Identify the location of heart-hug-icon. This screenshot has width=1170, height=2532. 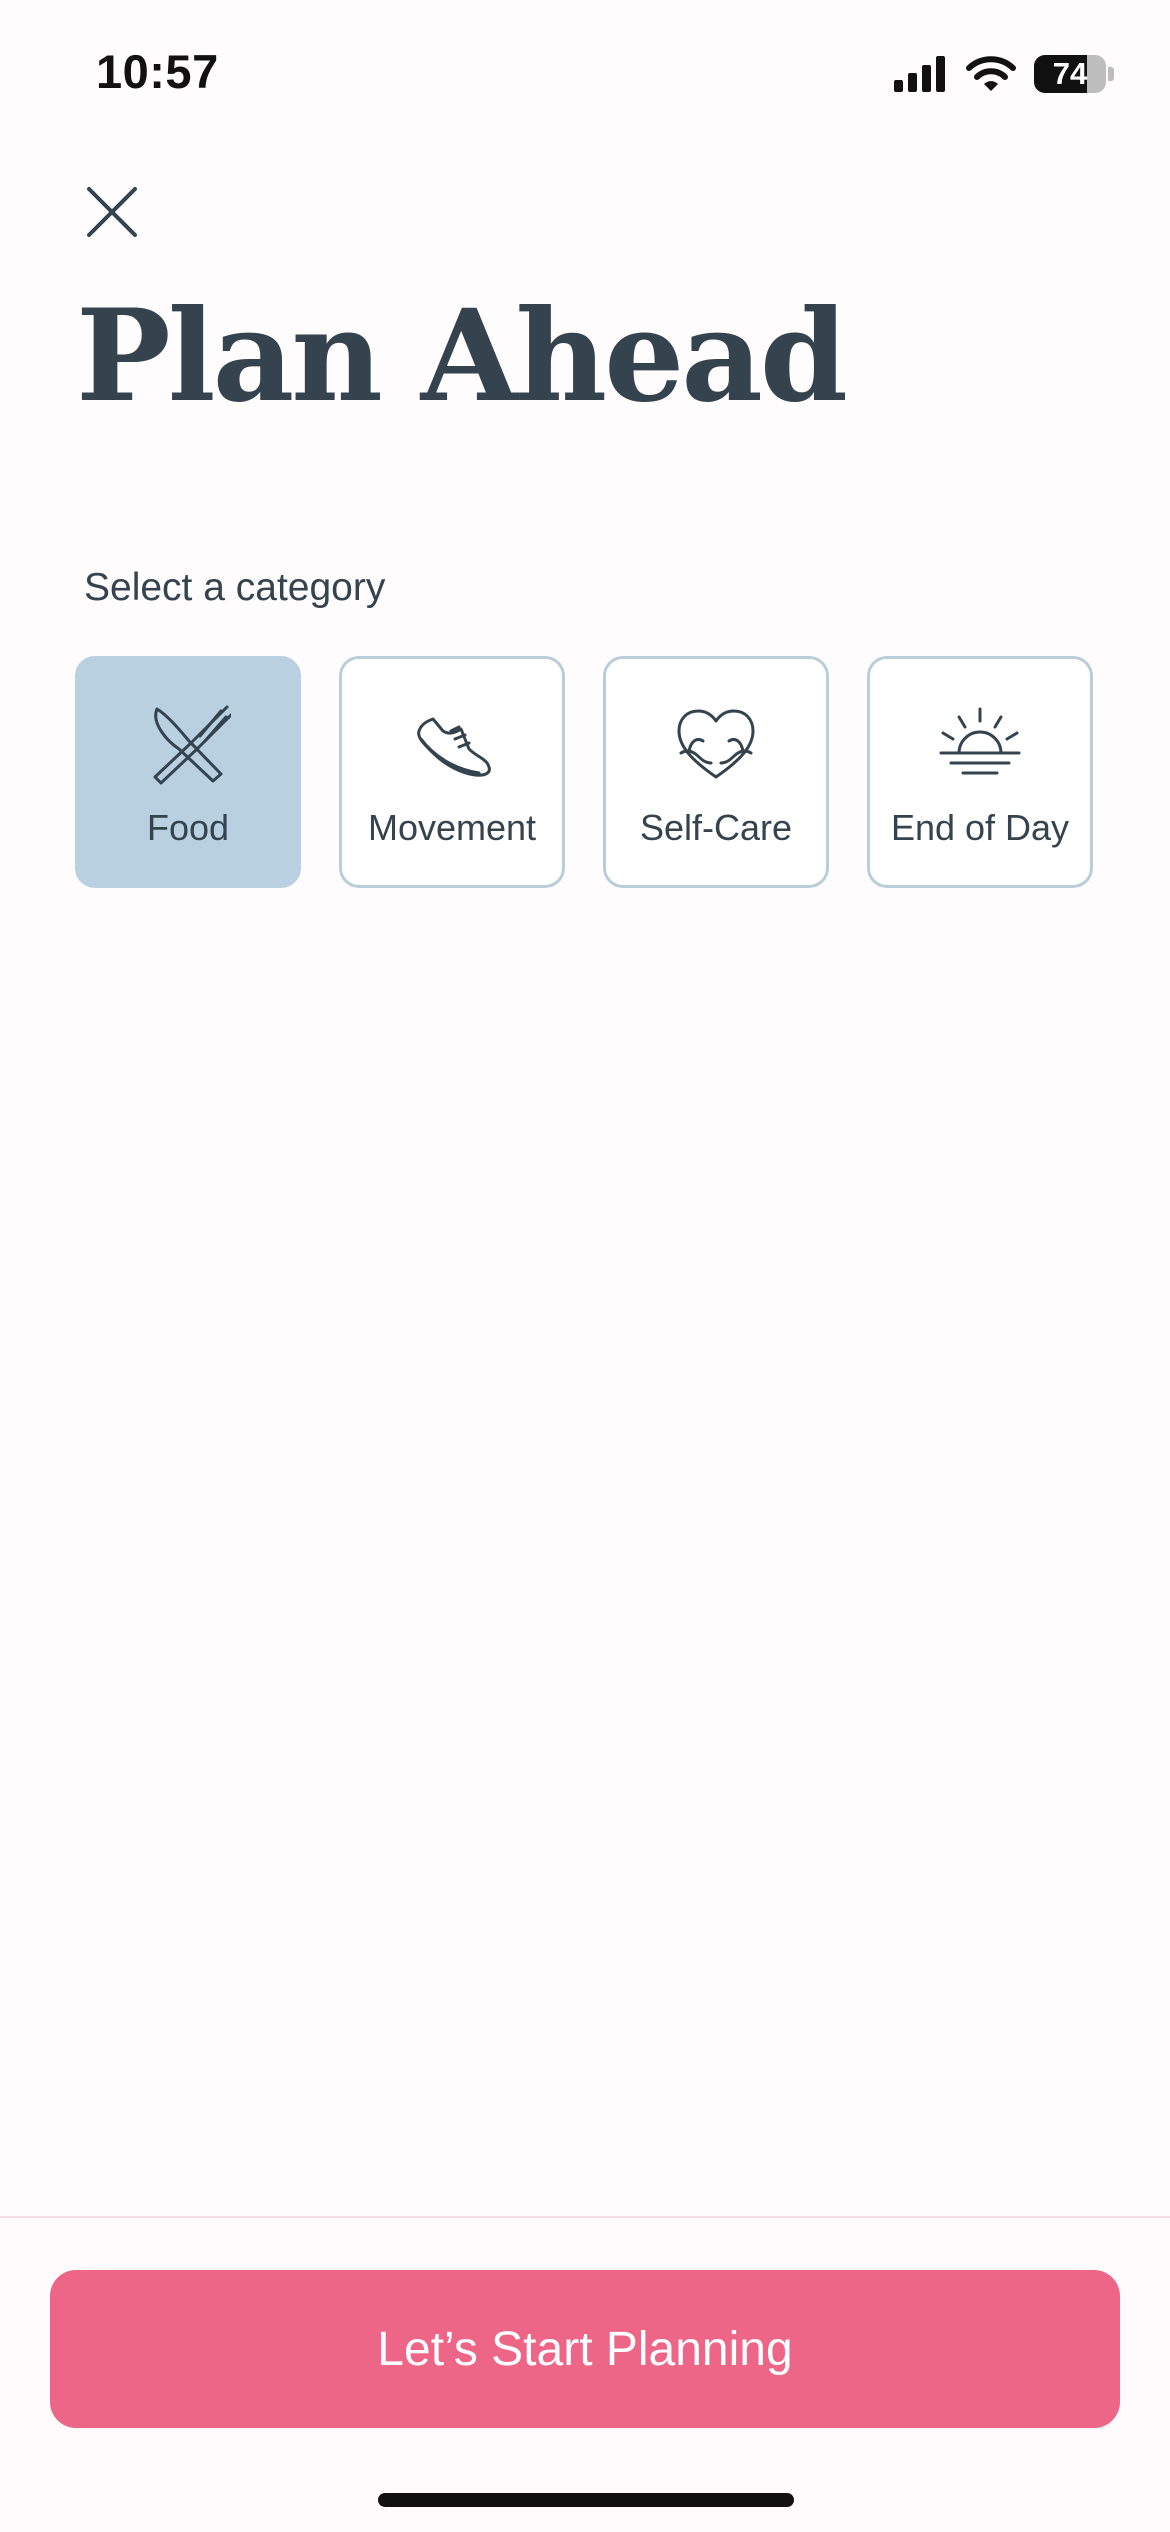
(716, 744).